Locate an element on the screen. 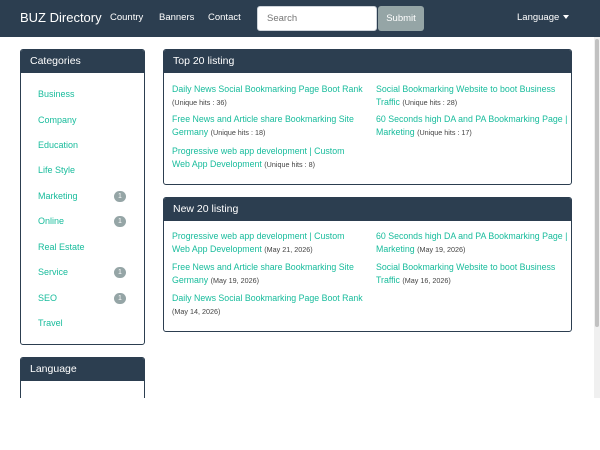 This screenshot has height=450, width=600. top-listing-header: Top 20 listing is located at coordinates (367, 61).